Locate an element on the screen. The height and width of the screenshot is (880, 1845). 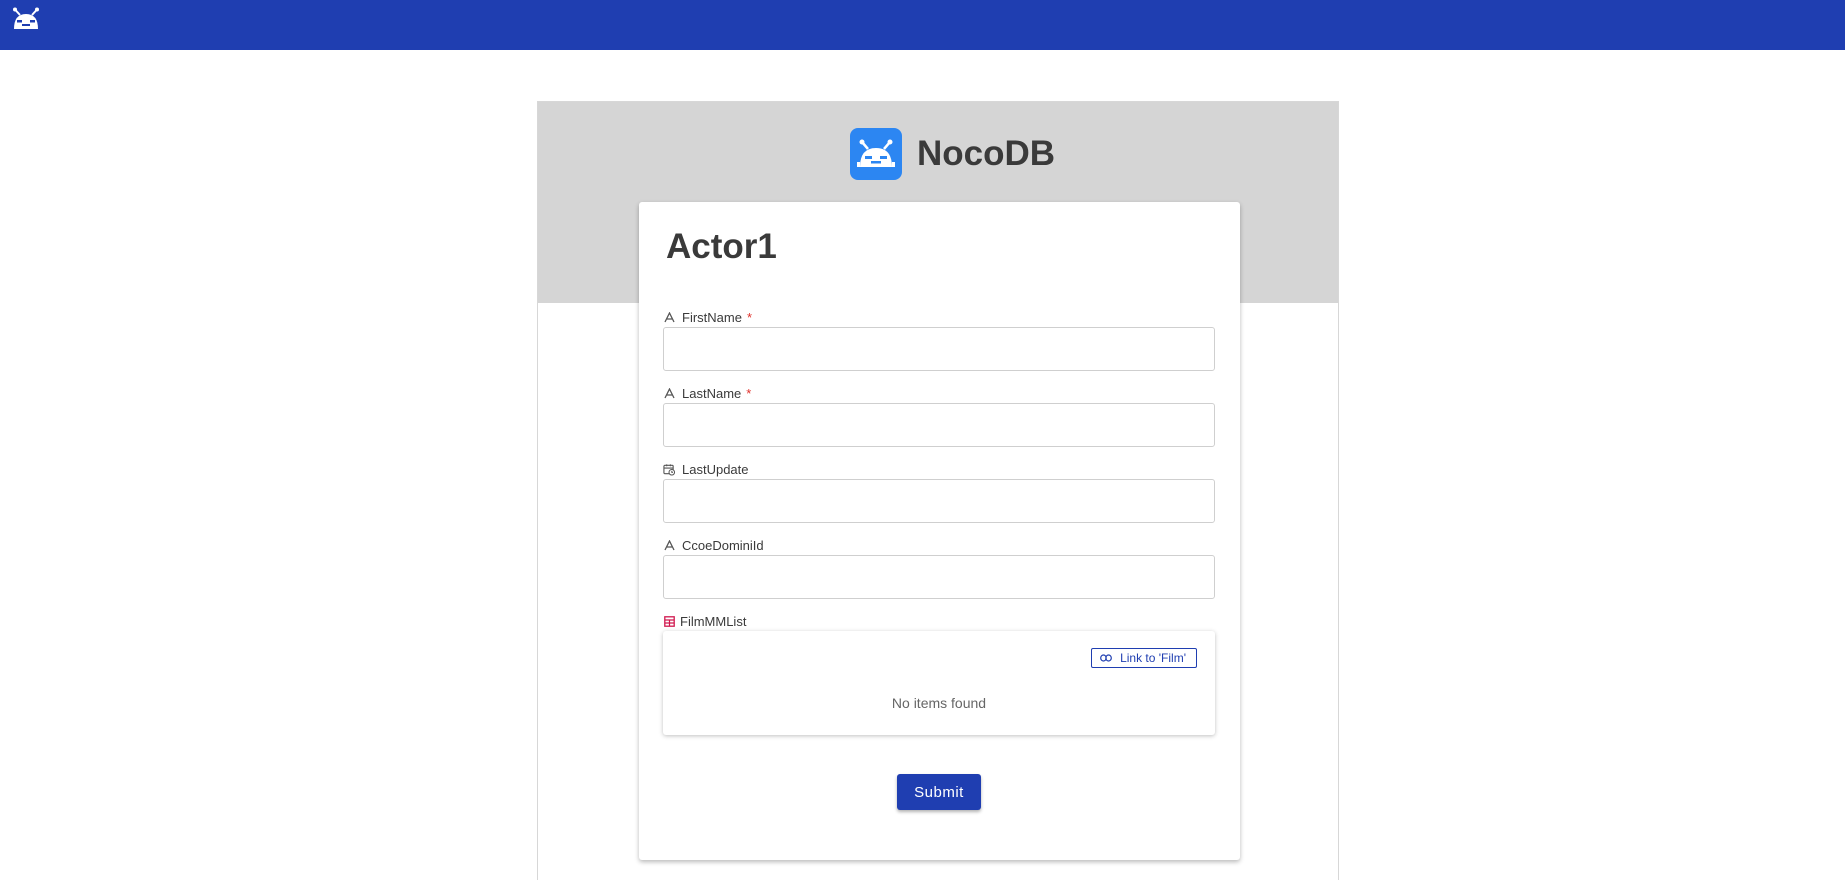
field-label-filmmmlist: FilmMMList is located at coordinates (704, 621).